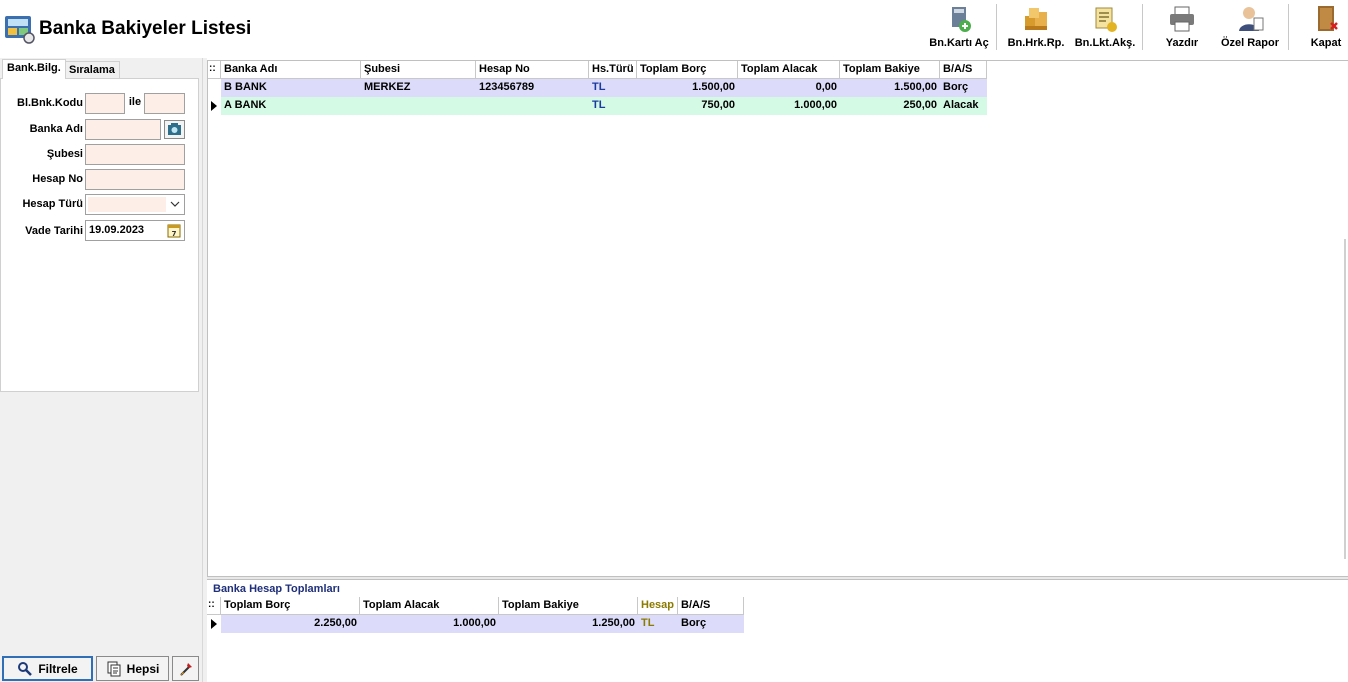 The height and width of the screenshot is (682, 1348). What do you see at coordinates (532, 106) in the screenshot?
I see `cell-account-no` at bounding box center [532, 106].